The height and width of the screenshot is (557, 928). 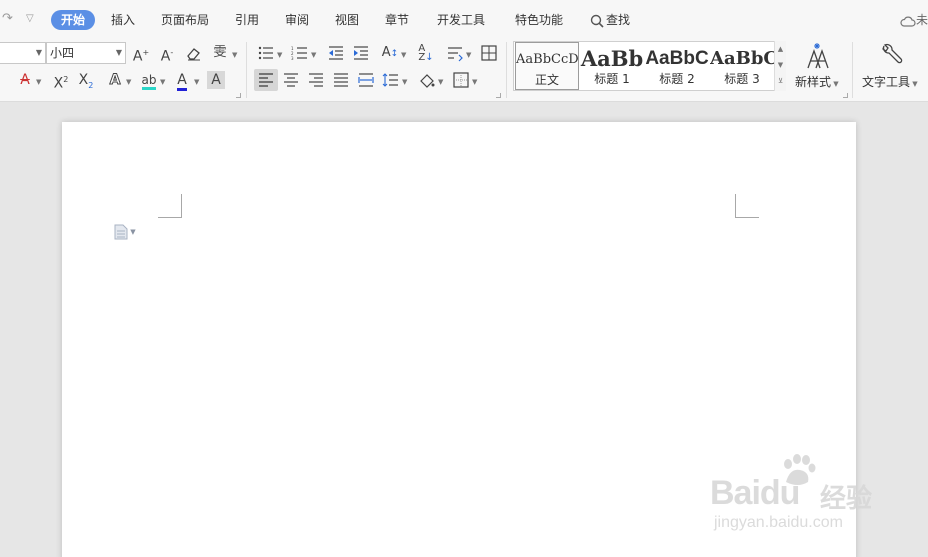 What do you see at coordinates (292, 58) in the screenshot?
I see `svg-text: 3` at bounding box center [292, 58].